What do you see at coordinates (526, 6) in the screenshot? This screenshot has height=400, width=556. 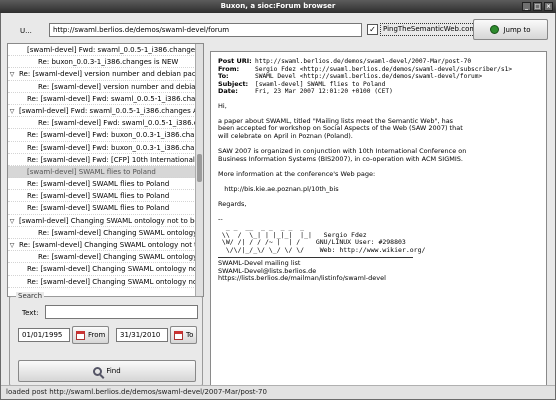 I see `minimize-icon: _` at bounding box center [526, 6].